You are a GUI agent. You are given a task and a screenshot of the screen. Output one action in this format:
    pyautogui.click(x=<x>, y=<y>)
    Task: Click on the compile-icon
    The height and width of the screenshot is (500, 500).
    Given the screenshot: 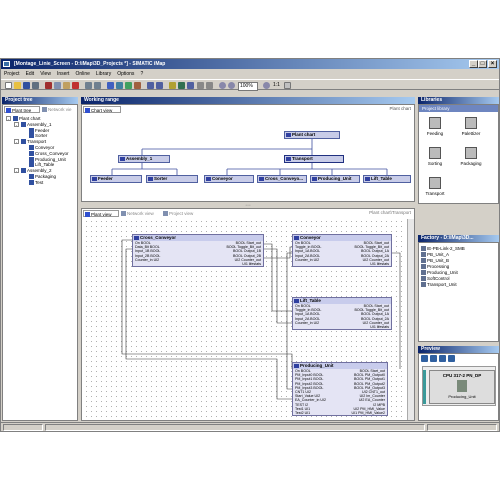 What is the action you would take?
    pyautogui.click(x=159, y=85)
    